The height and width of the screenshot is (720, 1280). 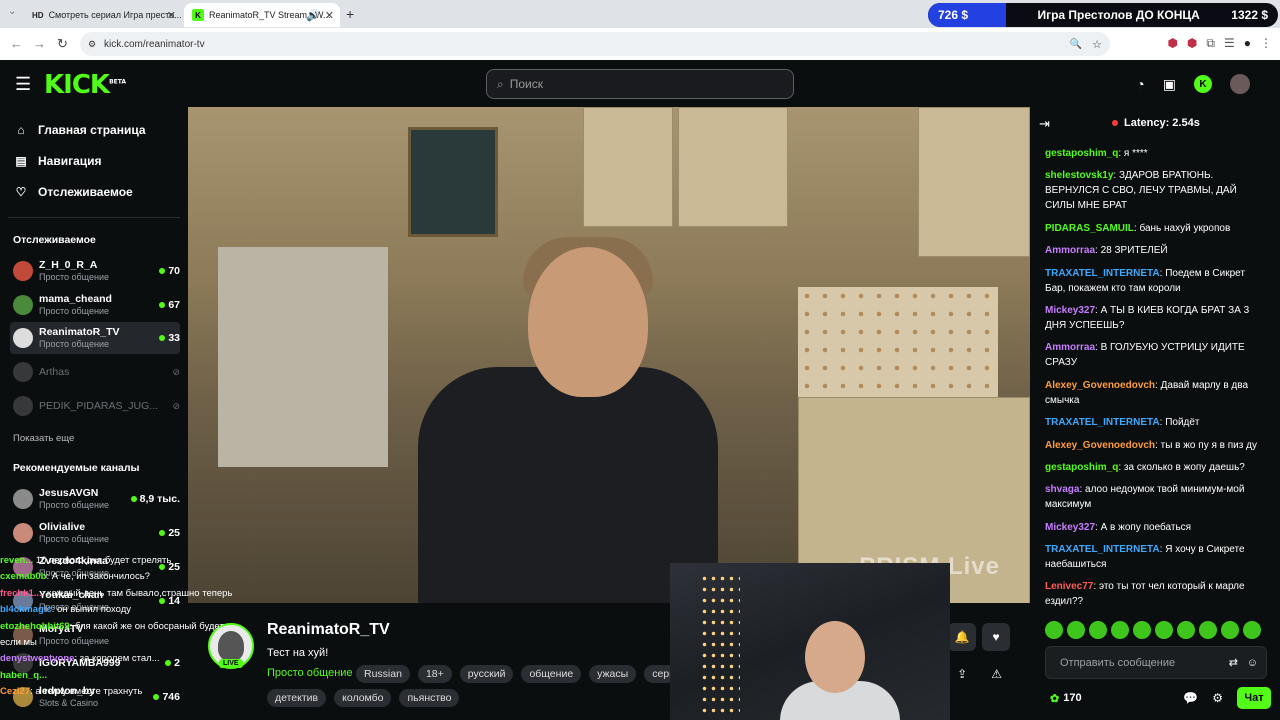 I want to click on site-info-icon: ⚙, so click(x=92, y=44).